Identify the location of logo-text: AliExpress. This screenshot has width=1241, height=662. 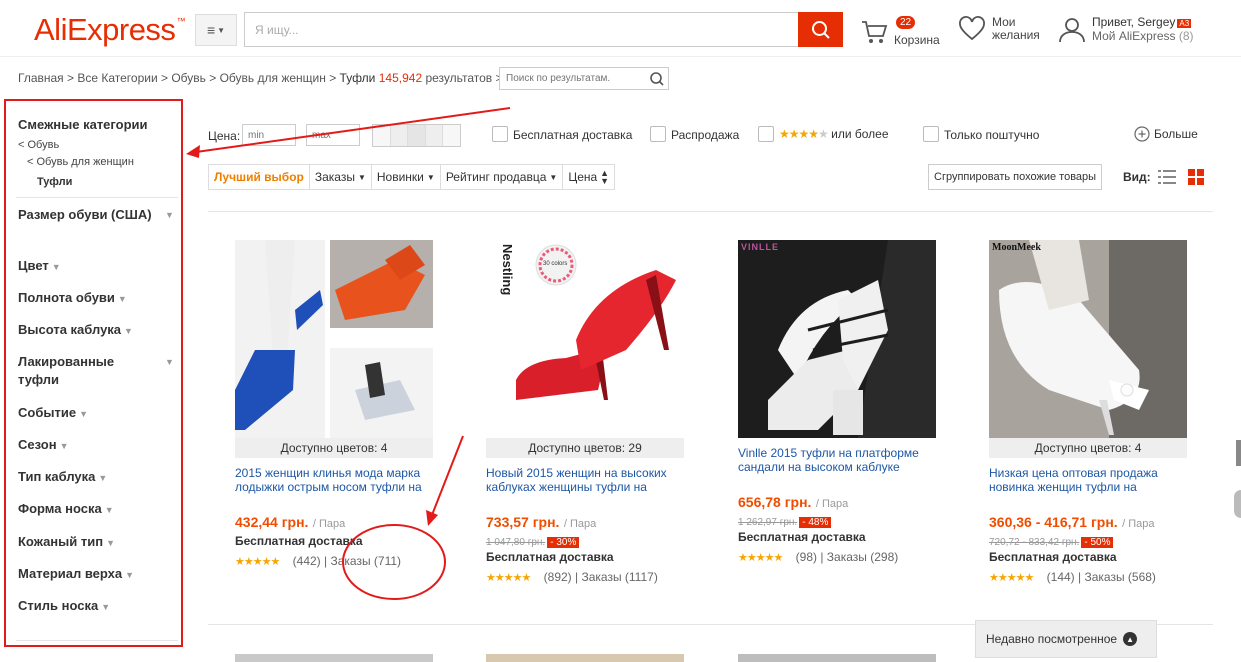
(105, 29).